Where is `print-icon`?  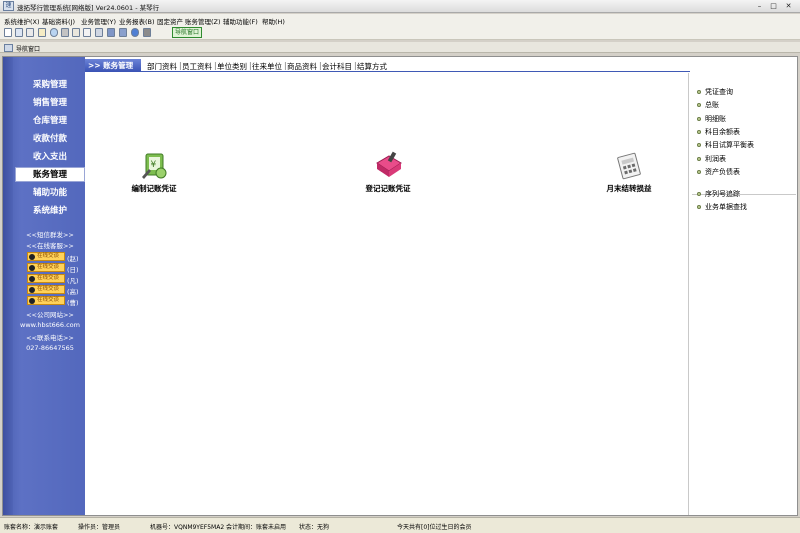 print-icon is located at coordinates (99, 32).